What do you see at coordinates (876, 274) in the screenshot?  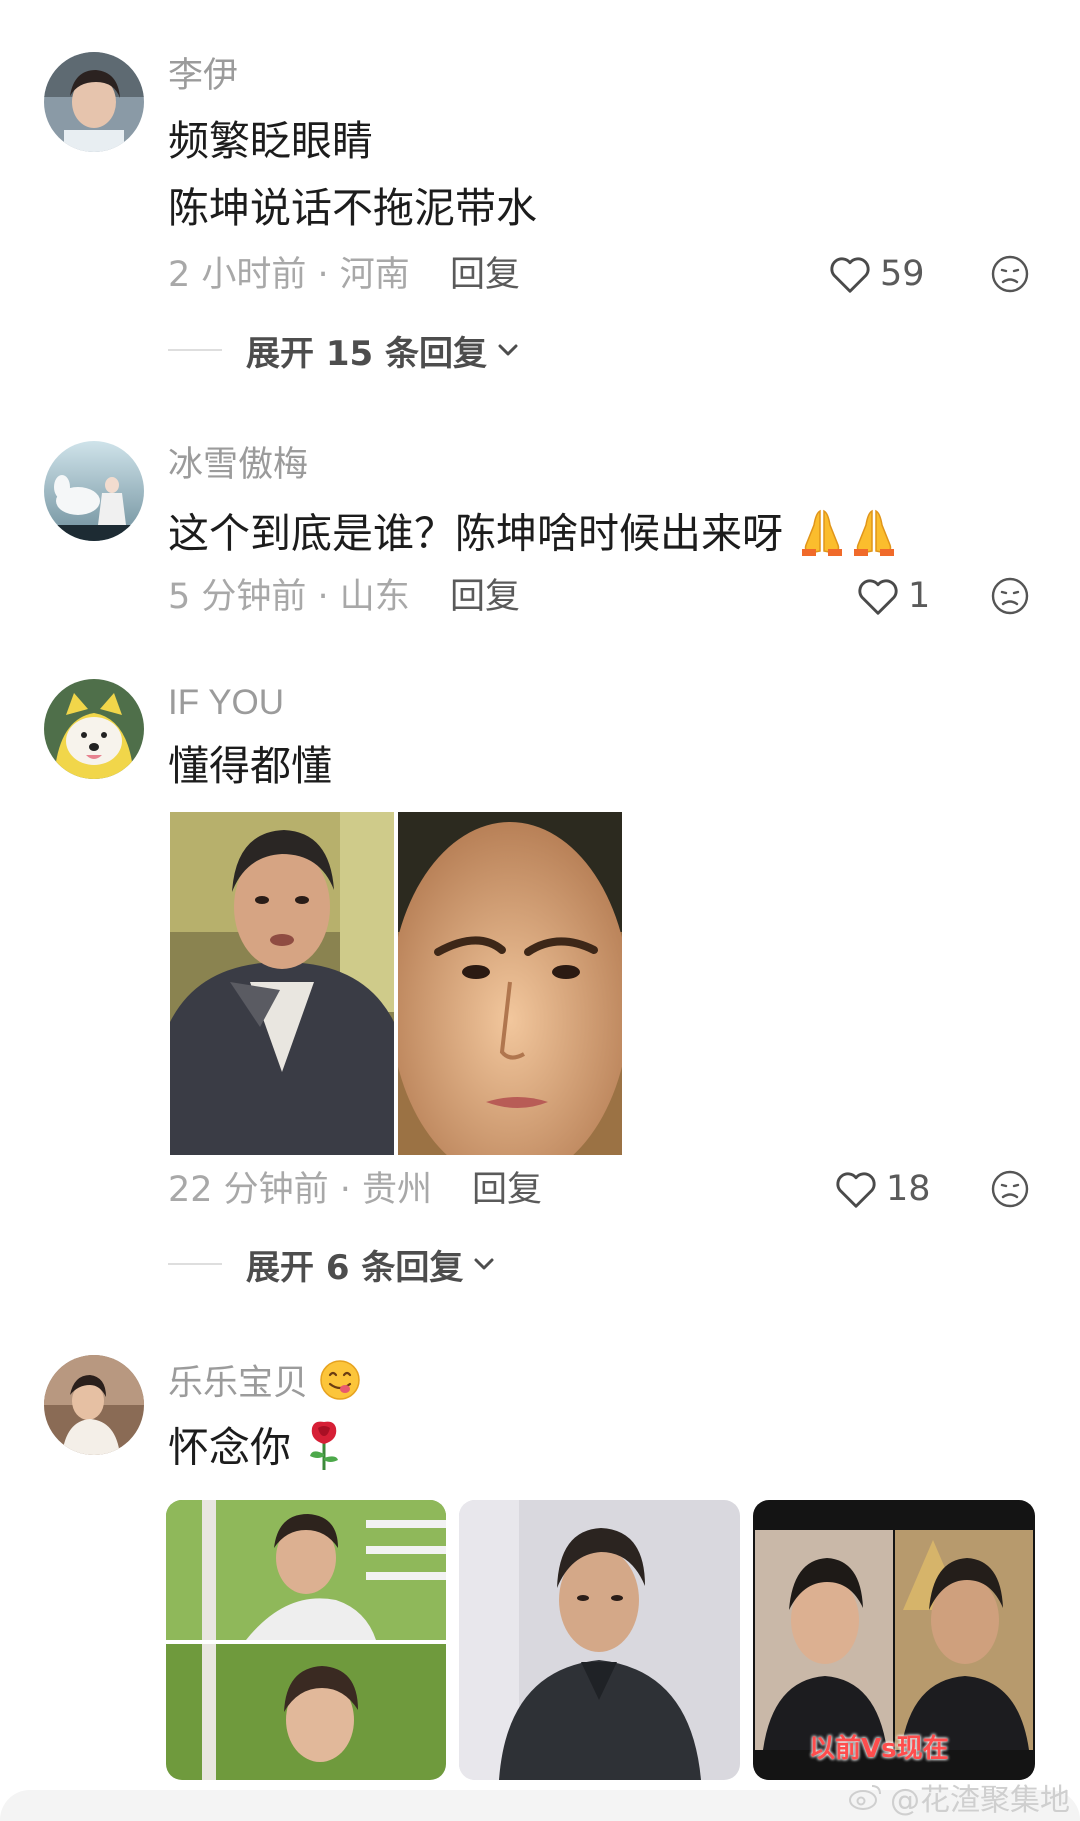 I see `like-button: 59` at bounding box center [876, 274].